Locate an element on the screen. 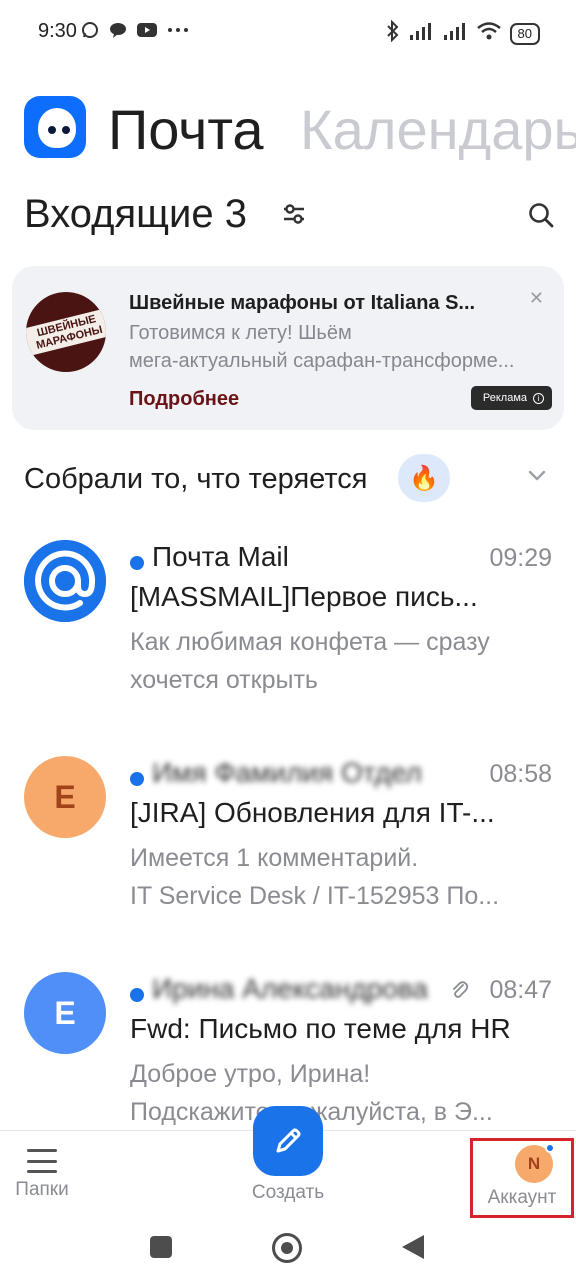 The height and width of the screenshot is (1280, 576). collected-section-title: Собрали то, что теряется is located at coordinates (195, 479).